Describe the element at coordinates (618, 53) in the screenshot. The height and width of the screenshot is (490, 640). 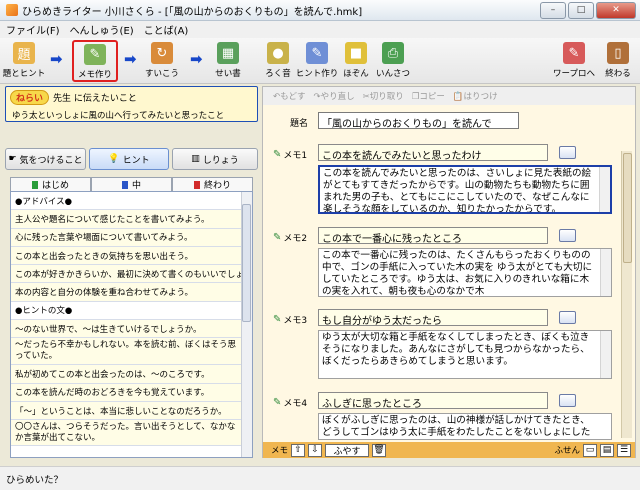
I see `exit-icon: ▯` at that location.